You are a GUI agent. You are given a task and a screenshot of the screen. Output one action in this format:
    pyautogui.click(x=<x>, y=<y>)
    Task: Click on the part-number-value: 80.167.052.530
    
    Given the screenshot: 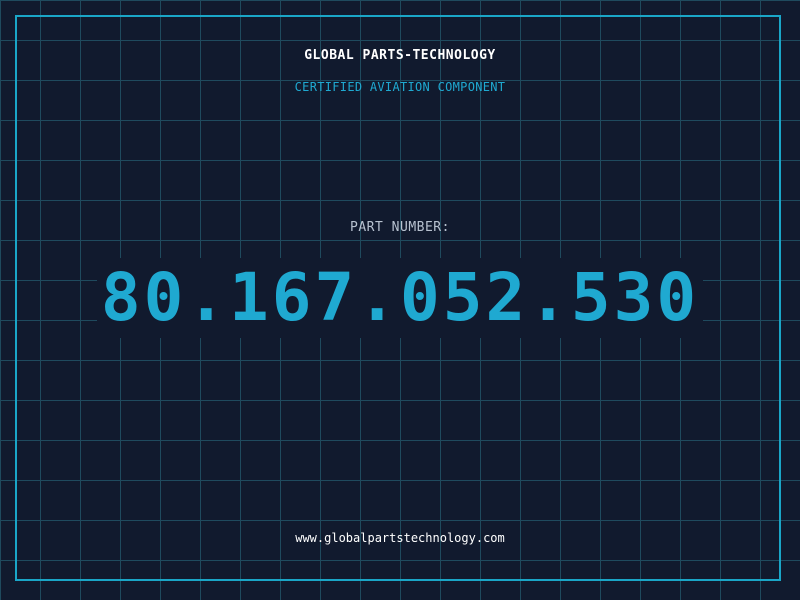 What is the action you would take?
    pyautogui.click(x=400, y=298)
    